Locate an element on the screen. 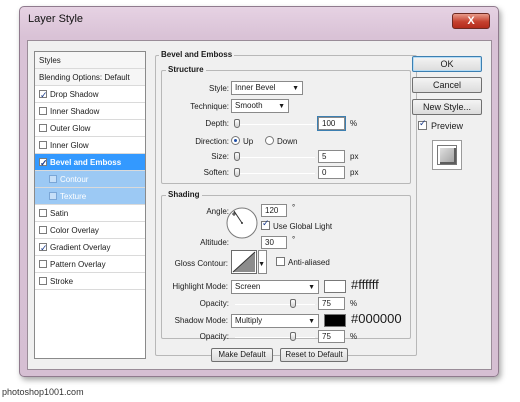  list-item-outer-glow: Outer Glow is located at coordinates (90, 128).